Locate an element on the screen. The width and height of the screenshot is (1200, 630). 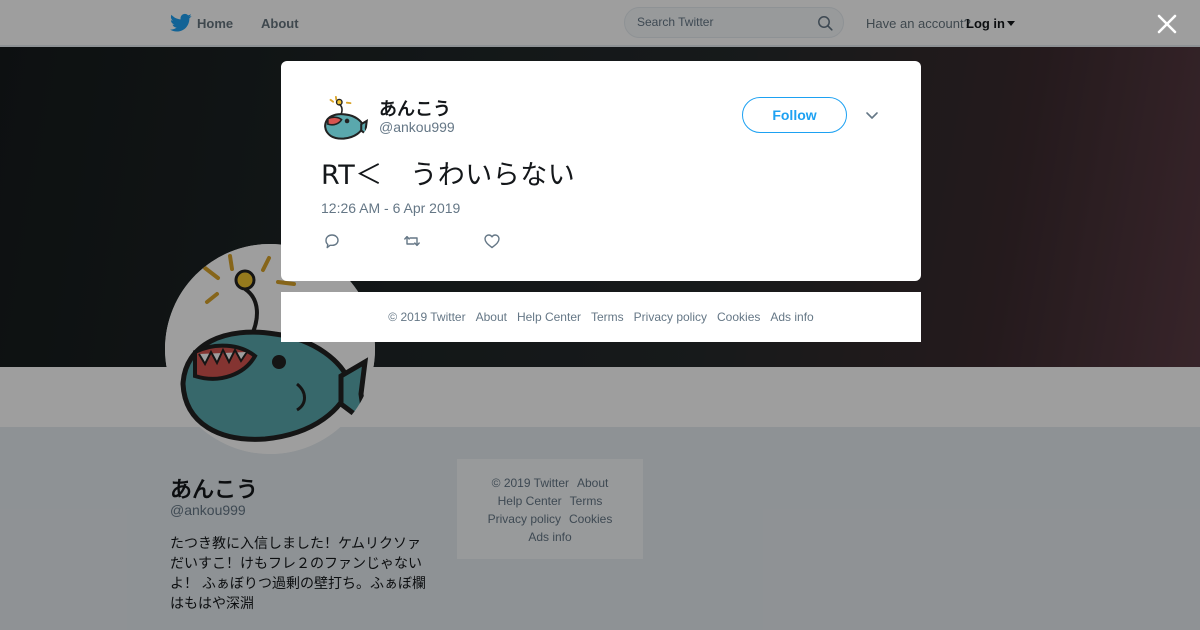
footer-privacy-link: Privacy policy is located at coordinates (670, 317).